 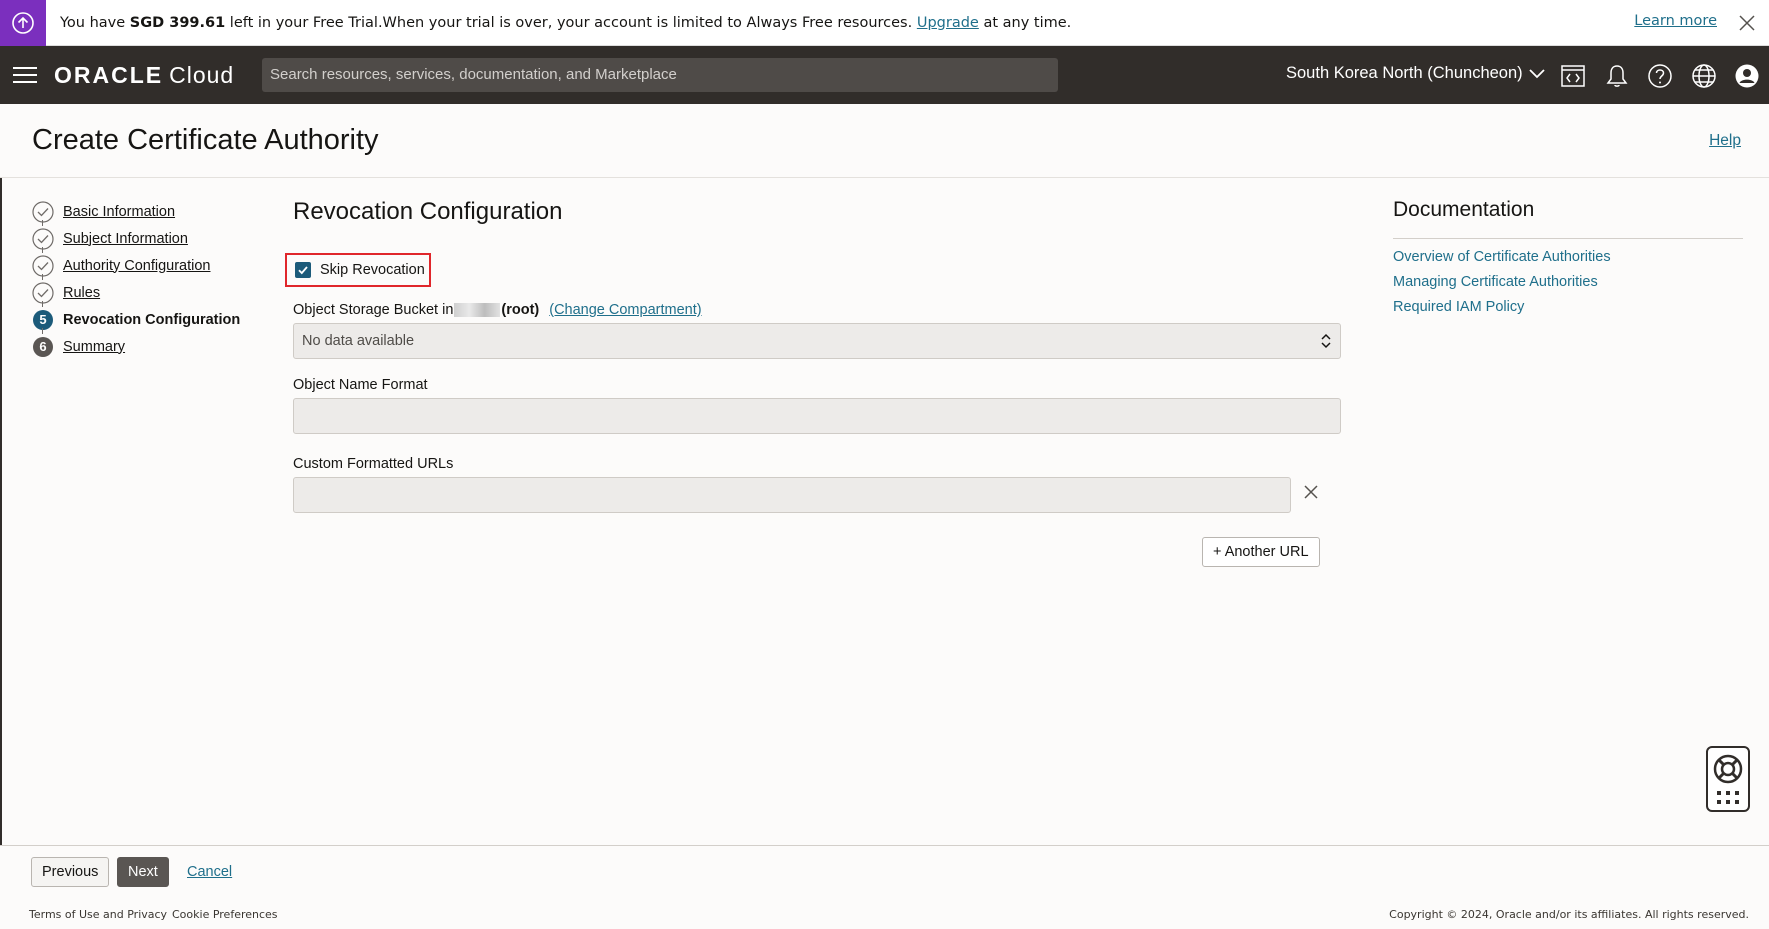 I want to click on skip-revocation-checkbox, so click(x=303, y=270).